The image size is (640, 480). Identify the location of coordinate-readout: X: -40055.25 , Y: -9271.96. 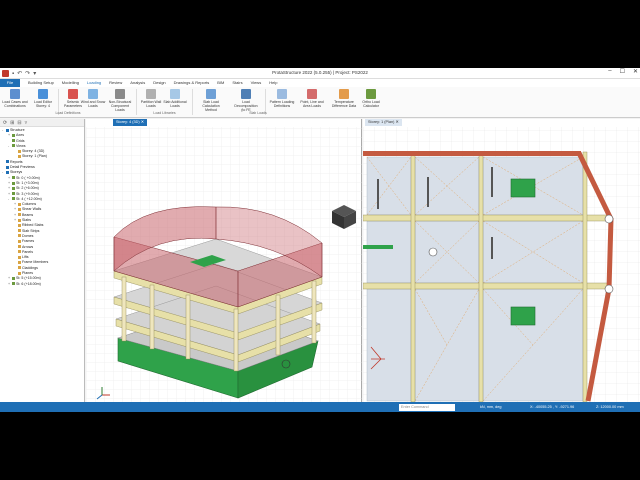
(552, 407).